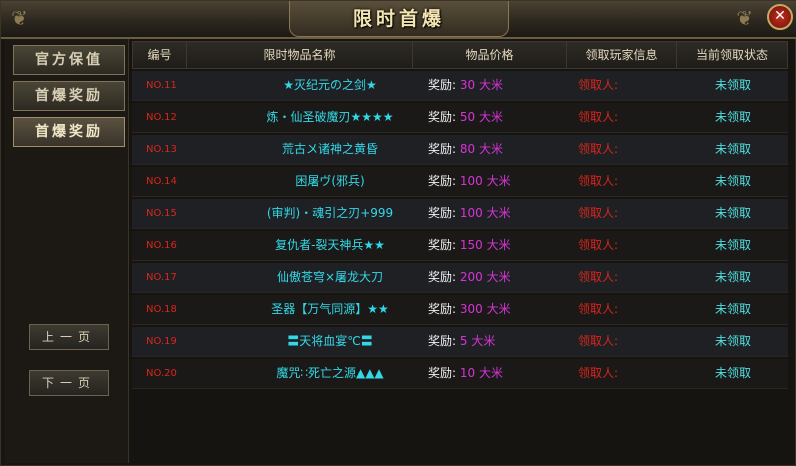  I want to click on table-row: NO.11 ★灭纪元の之剑★ 奖励: 30 大米 领取人: 未领取, so click(460, 86).